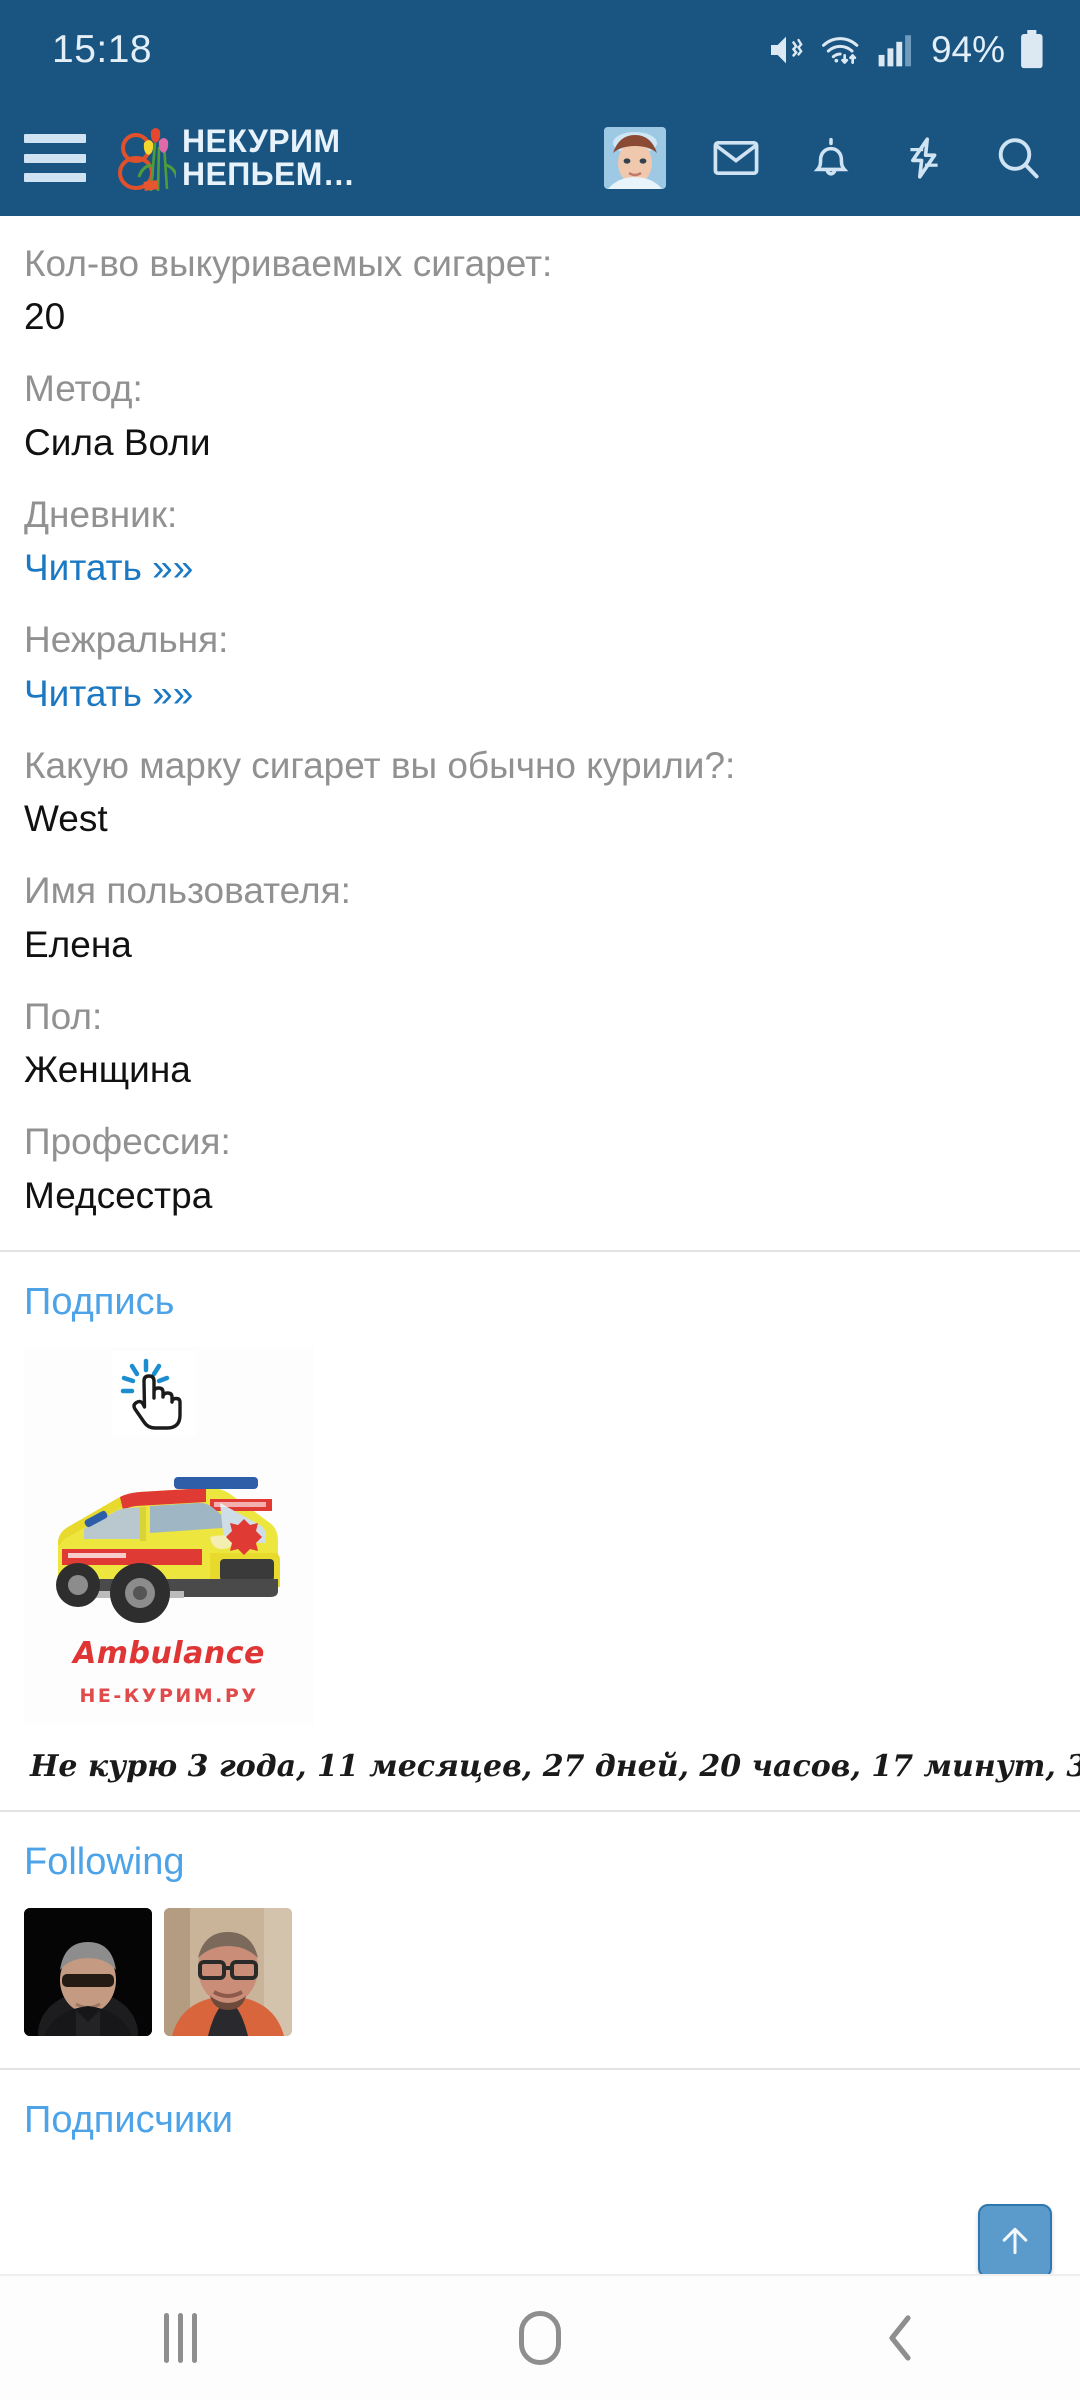 This screenshot has width=1080, height=2400. I want to click on profile-field: Профессия: Медсестра, so click(540, 1170).